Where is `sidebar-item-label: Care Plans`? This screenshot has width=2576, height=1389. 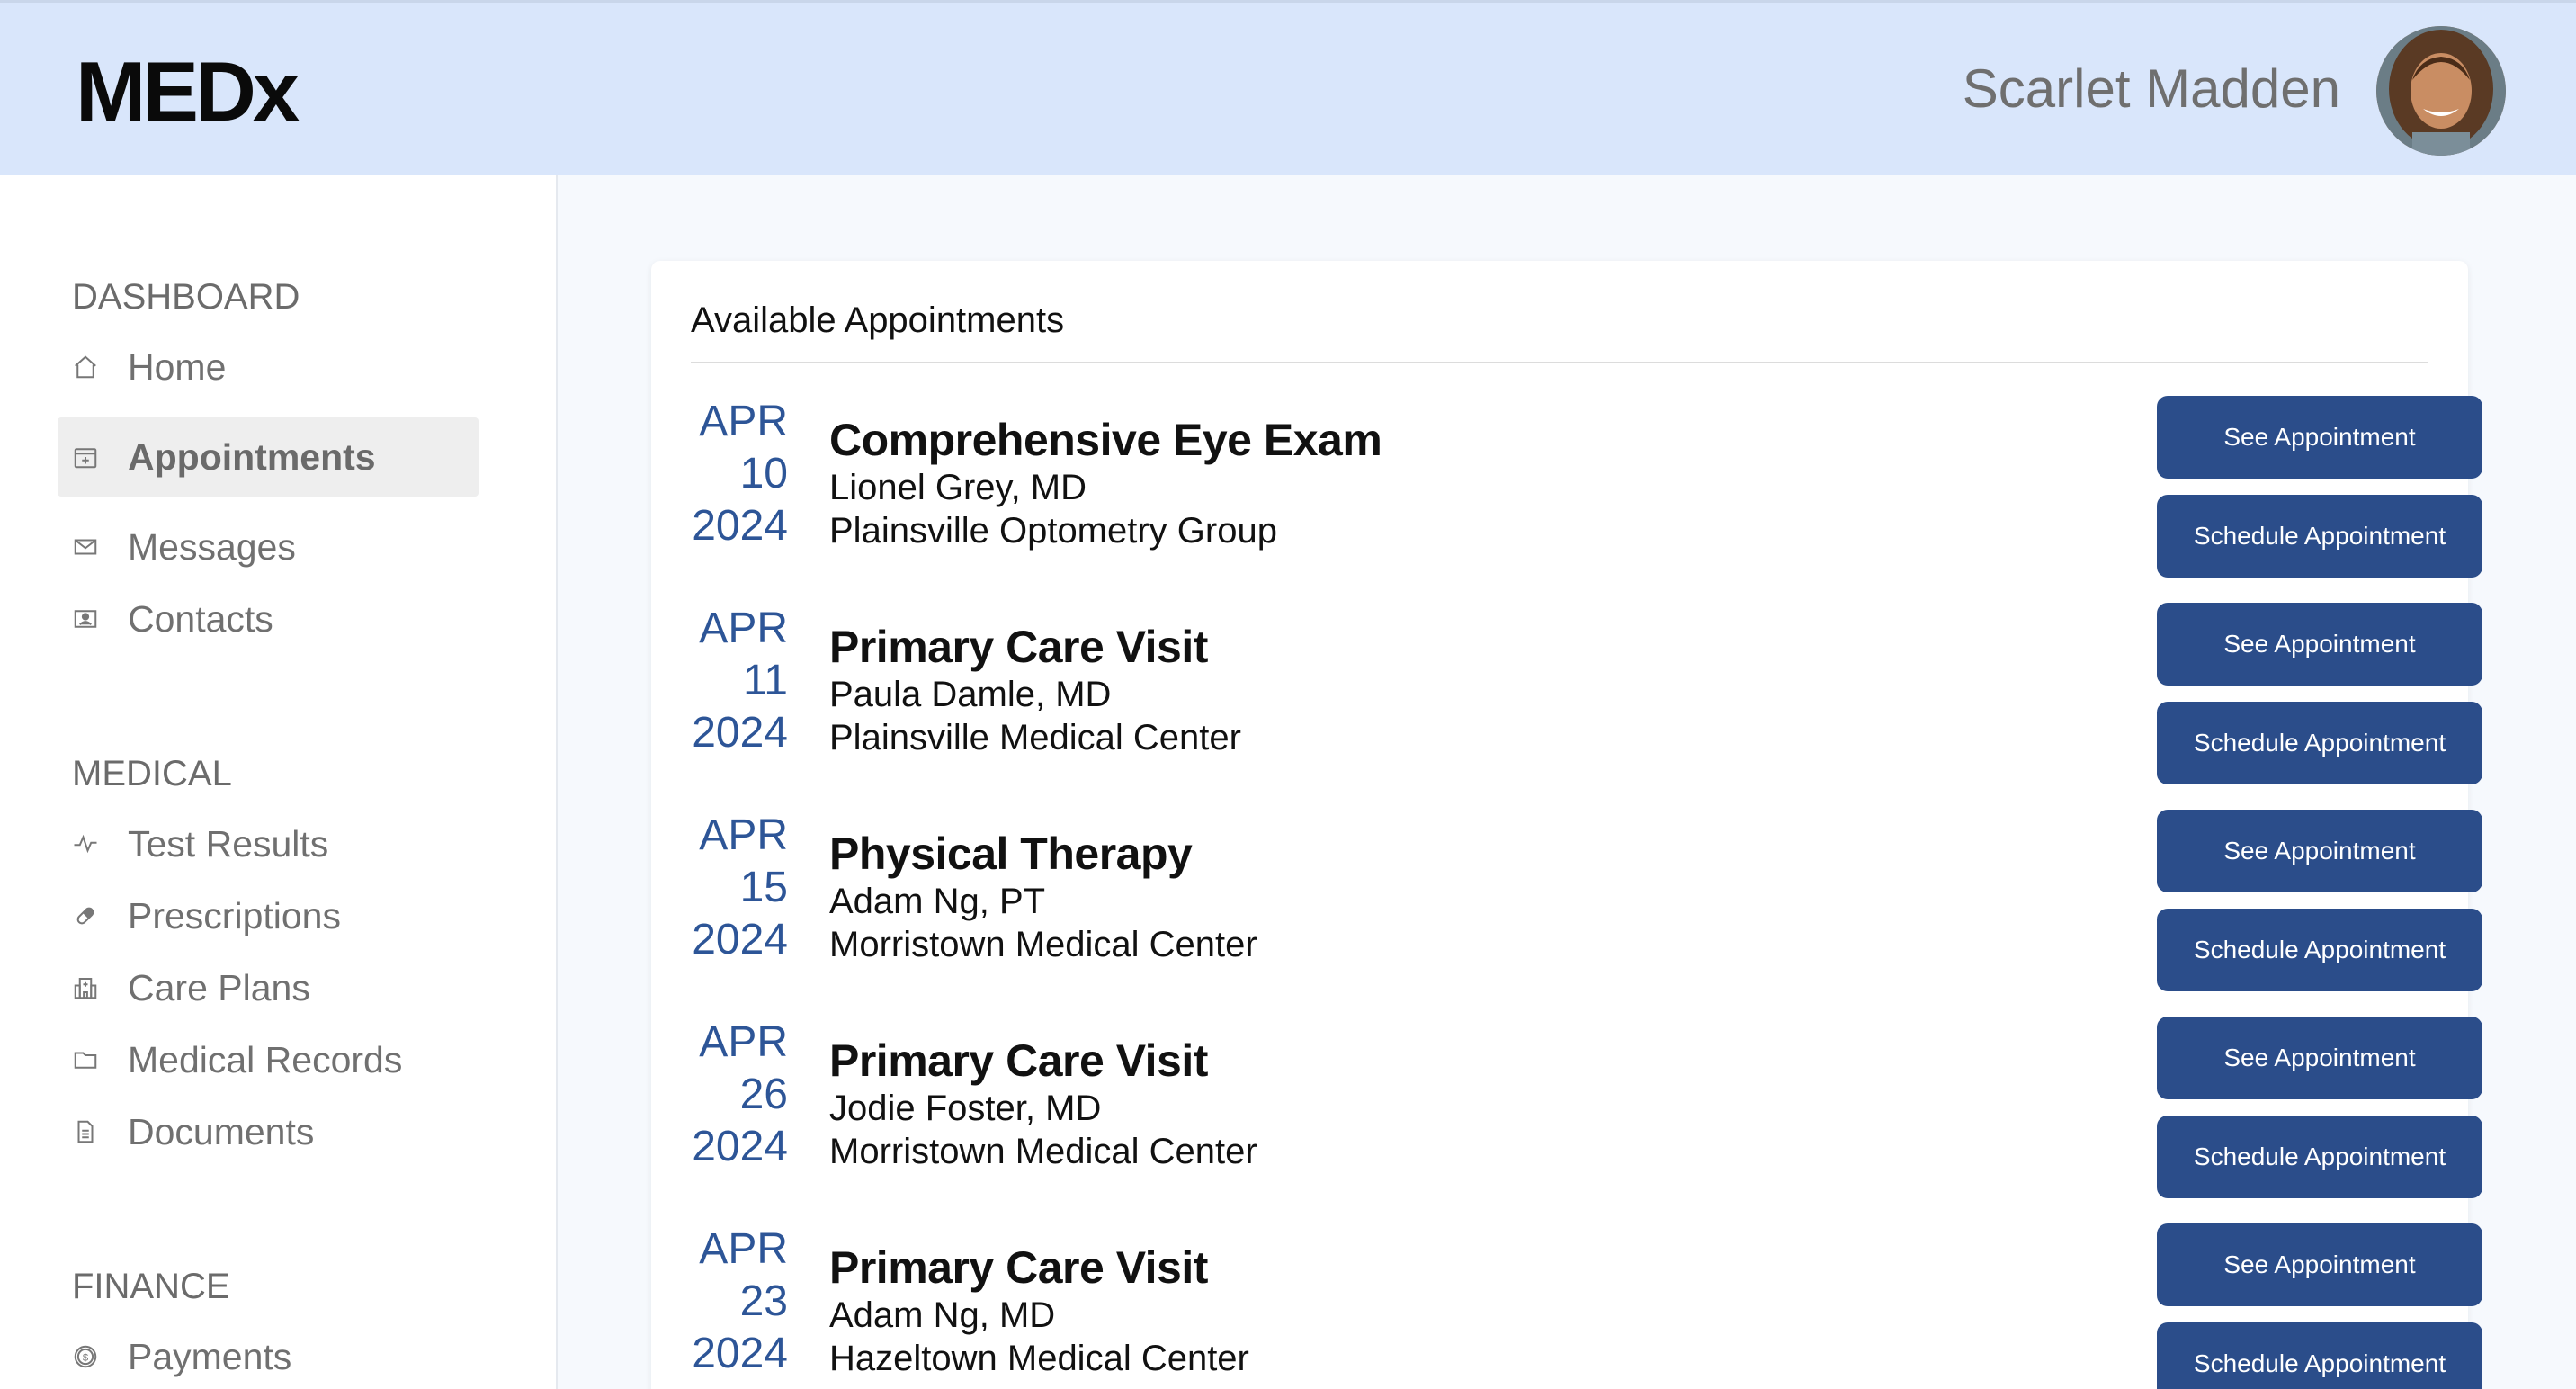 sidebar-item-label: Care Plans is located at coordinates (219, 987).